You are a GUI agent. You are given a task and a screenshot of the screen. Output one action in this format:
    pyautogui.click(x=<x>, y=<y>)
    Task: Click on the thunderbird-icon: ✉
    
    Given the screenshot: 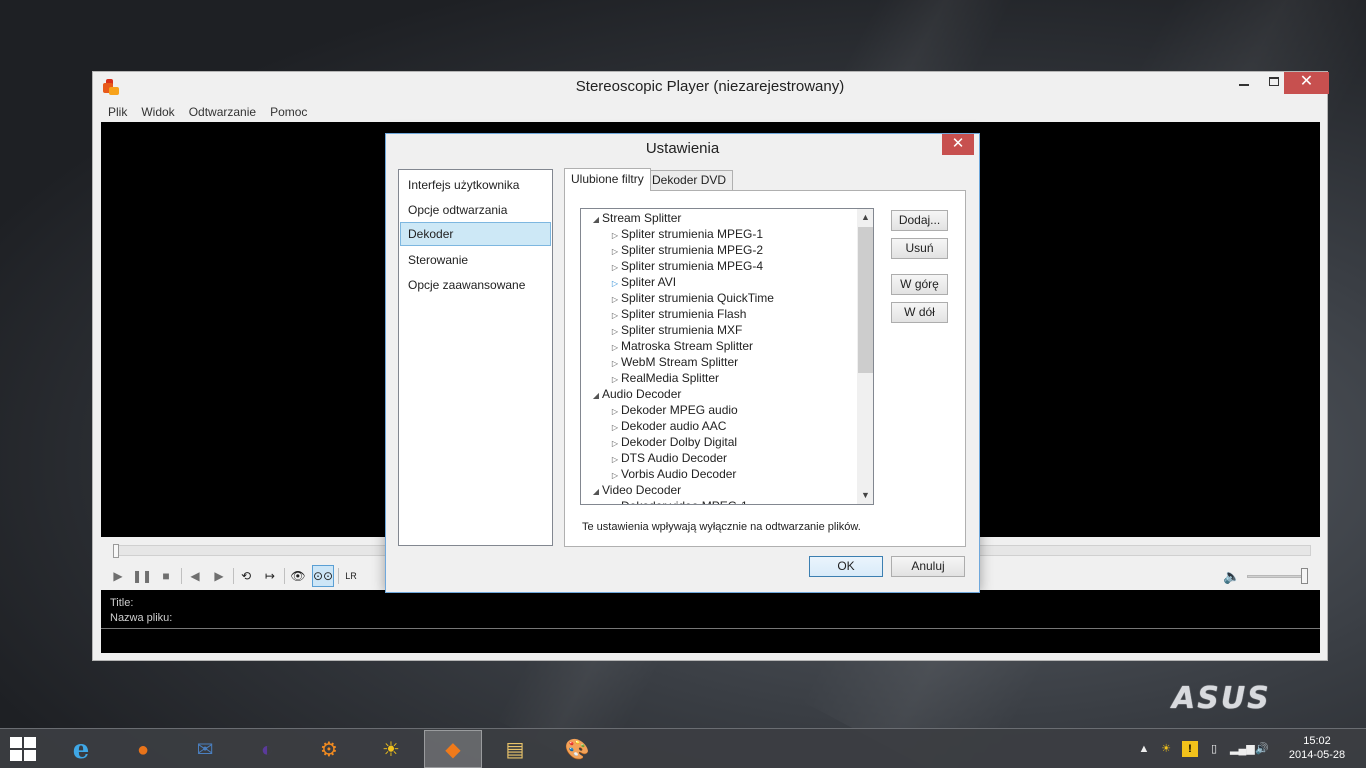 What is the action you would take?
    pyautogui.click(x=205, y=749)
    